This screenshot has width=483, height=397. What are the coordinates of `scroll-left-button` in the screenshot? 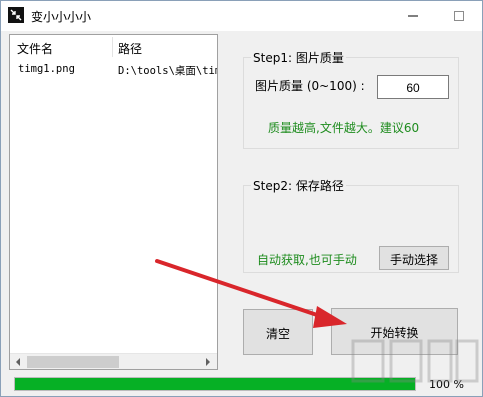 It's located at (18, 361).